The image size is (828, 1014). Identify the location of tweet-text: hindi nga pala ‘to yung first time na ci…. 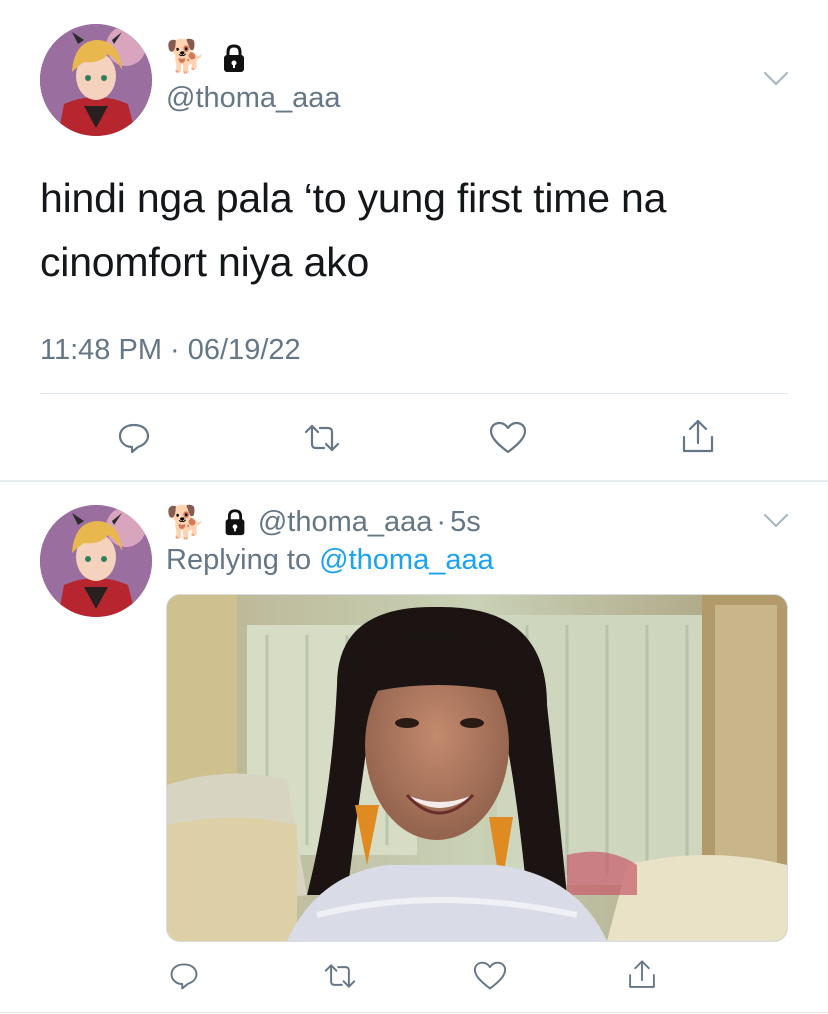
(420, 230).